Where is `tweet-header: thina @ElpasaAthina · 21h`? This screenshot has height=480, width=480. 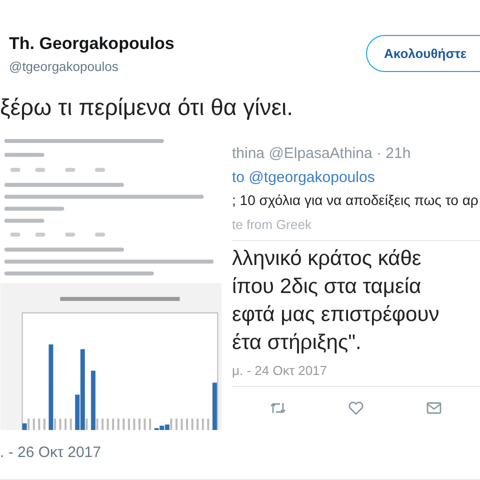 tweet-header: thina @ElpasaAthina · 21h is located at coordinates (322, 153).